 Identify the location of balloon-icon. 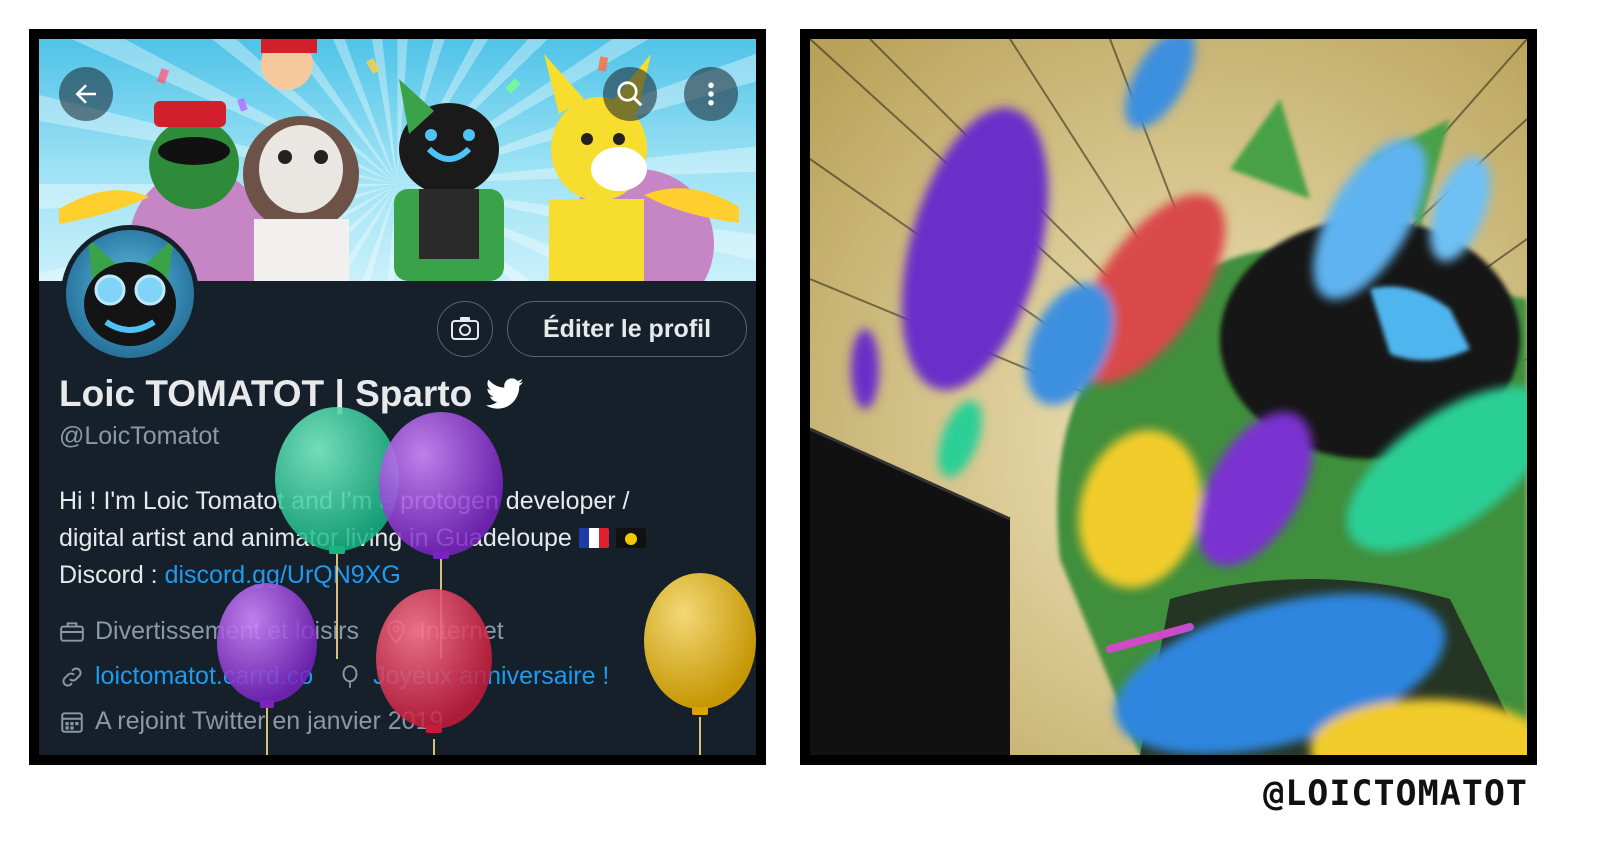
(350, 676).